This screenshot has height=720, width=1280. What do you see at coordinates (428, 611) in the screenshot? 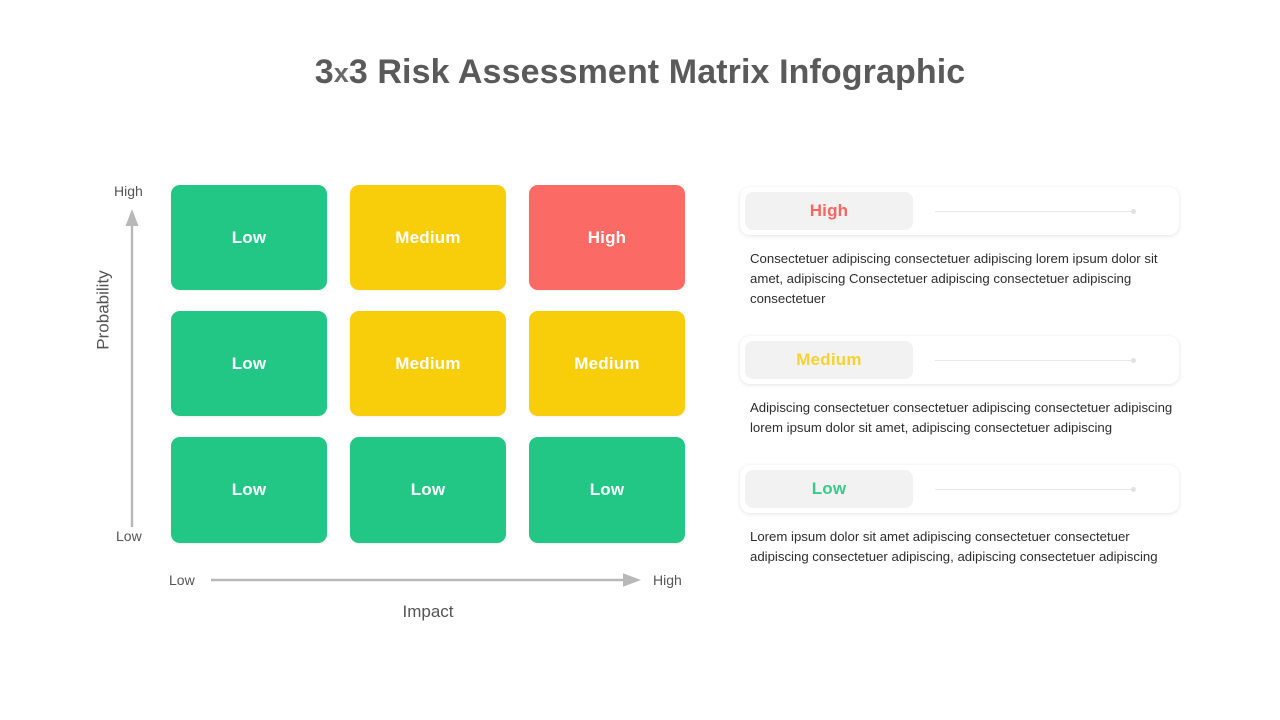
I see `x-axis-title: Impact` at bounding box center [428, 611].